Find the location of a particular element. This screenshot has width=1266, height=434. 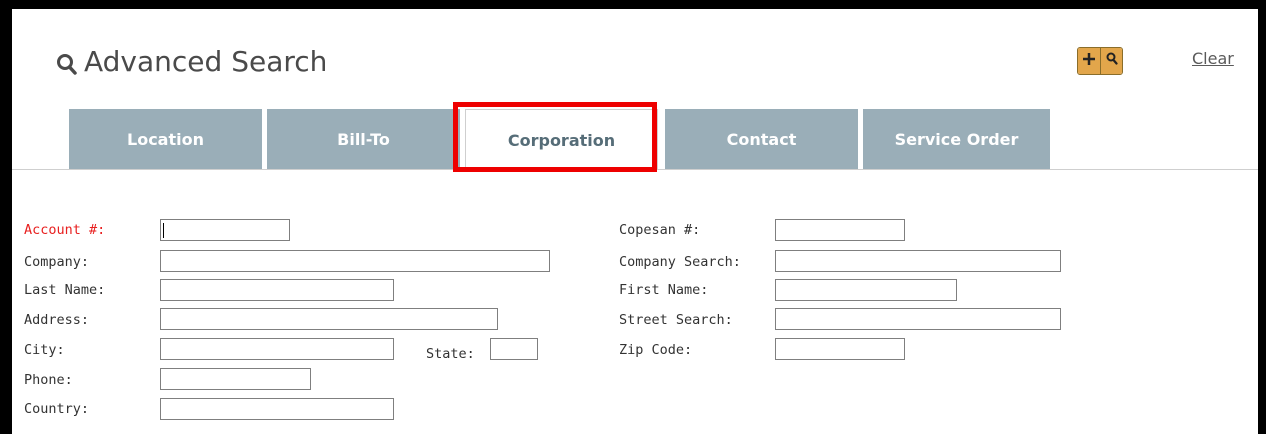

tab-contact: Contact is located at coordinates (761, 139).